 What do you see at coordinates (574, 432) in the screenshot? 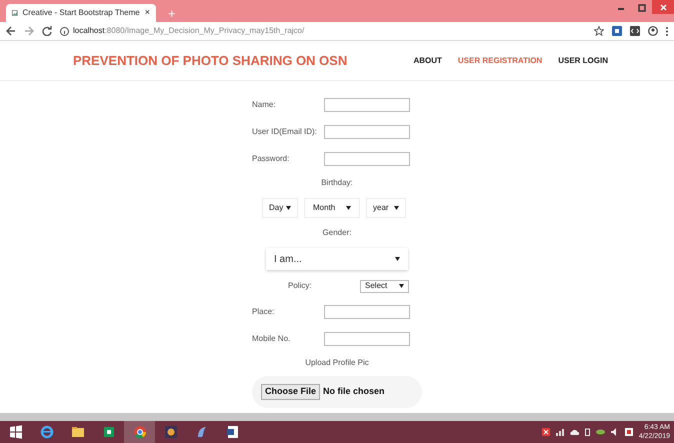
I see `cloud-tray-icon` at bounding box center [574, 432].